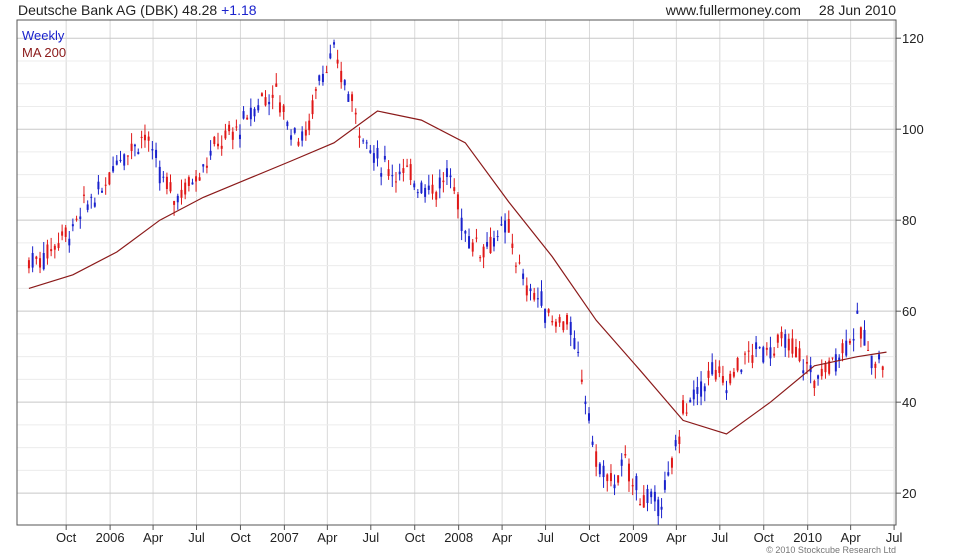 The height and width of the screenshot is (560, 980). What do you see at coordinates (913, 129) in the screenshot?
I see `y-tick-label: 100` at bounding box center [913, 129].